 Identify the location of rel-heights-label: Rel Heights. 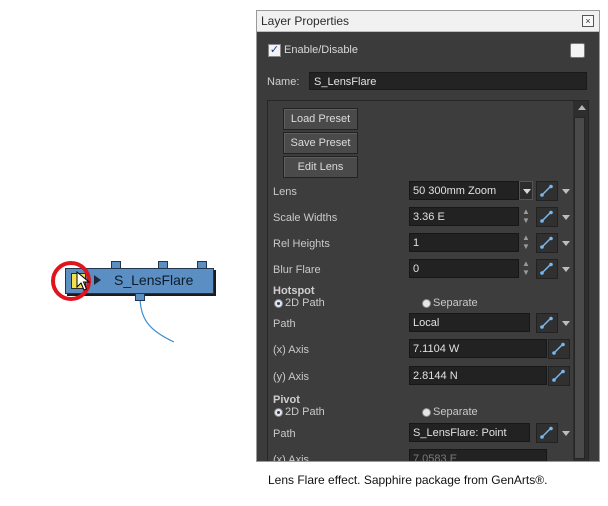
(301, 244).